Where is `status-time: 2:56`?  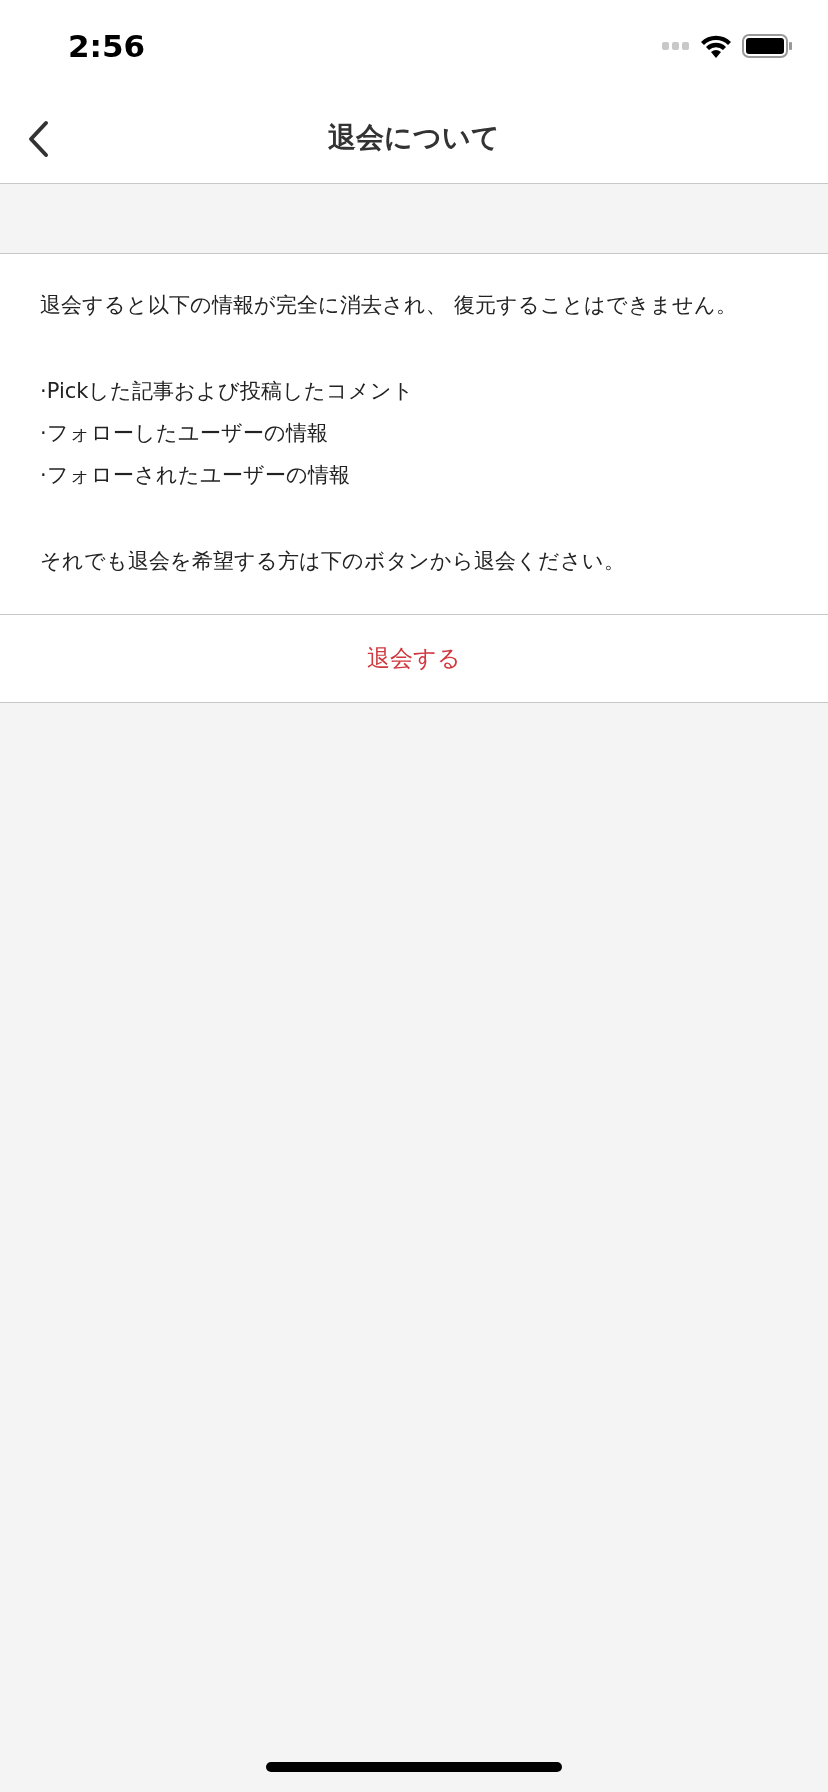 status-time: 2:56 is located at coordinates (107, 46).